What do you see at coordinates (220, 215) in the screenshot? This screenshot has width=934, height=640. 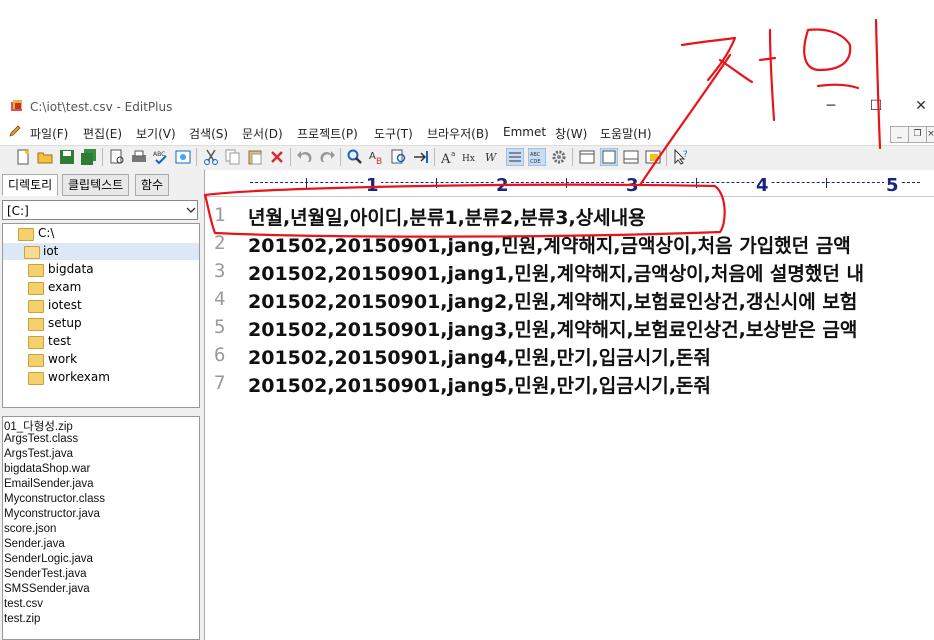 I see `line-number: 1` at bounding box center [220, 215].